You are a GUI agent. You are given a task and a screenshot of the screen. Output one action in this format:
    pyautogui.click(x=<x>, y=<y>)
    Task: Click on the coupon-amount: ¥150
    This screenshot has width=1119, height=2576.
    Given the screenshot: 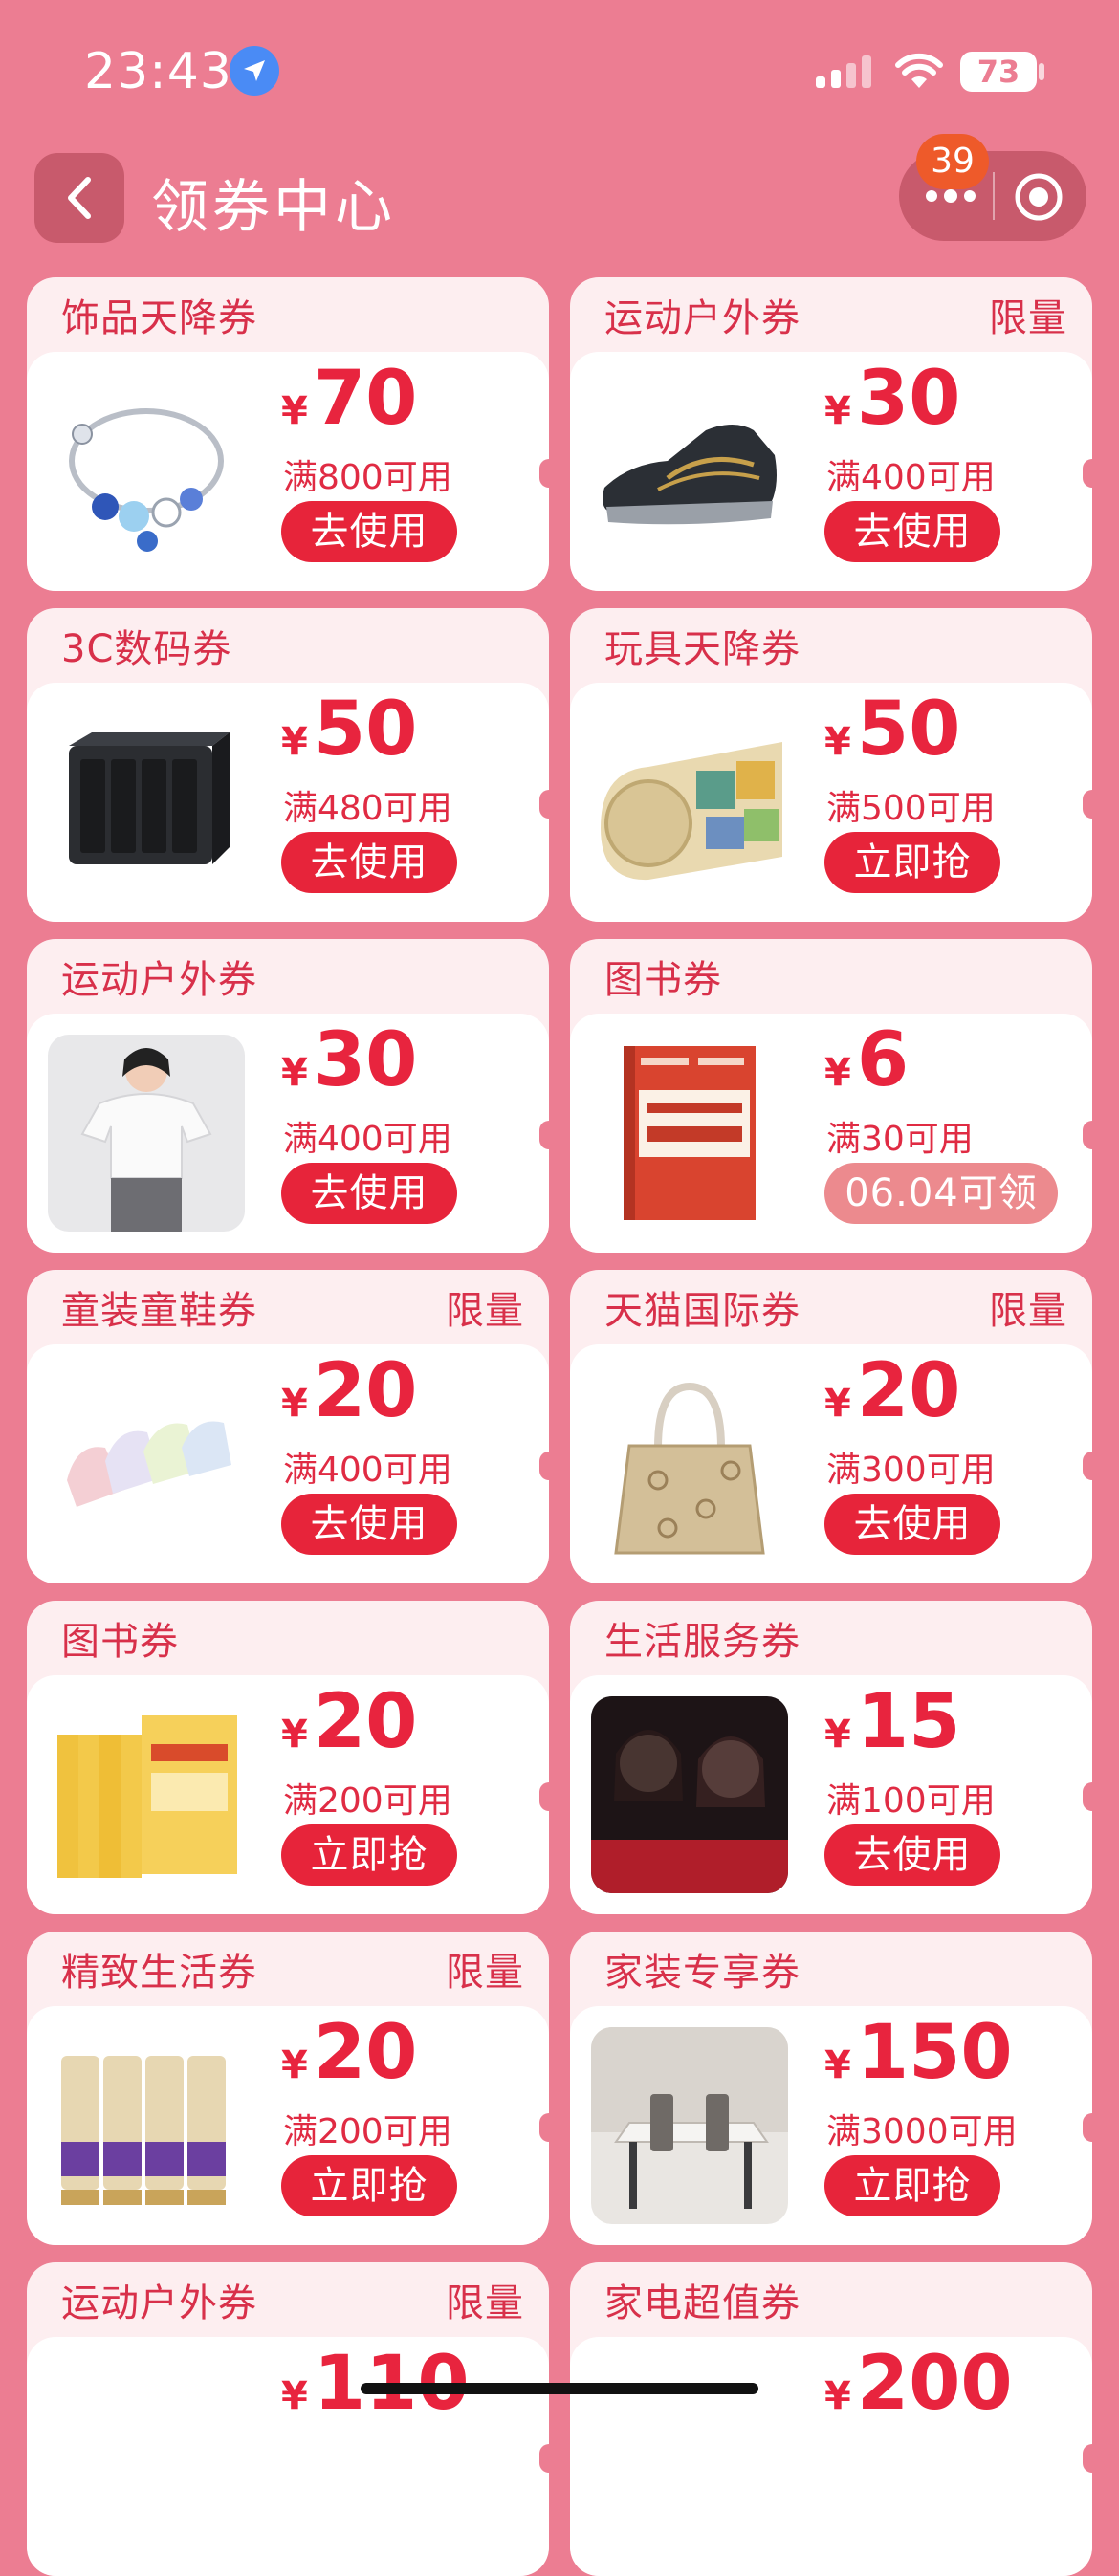 What is the action you would take?
    pyautogui.click(x=919, y=2053)
    